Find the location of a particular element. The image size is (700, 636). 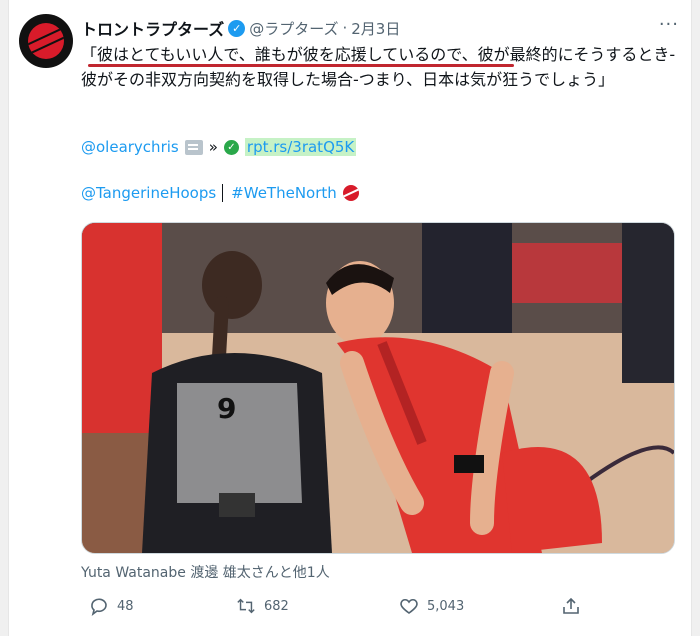

like-count: 5,043 is located at coordinates (446, 606).